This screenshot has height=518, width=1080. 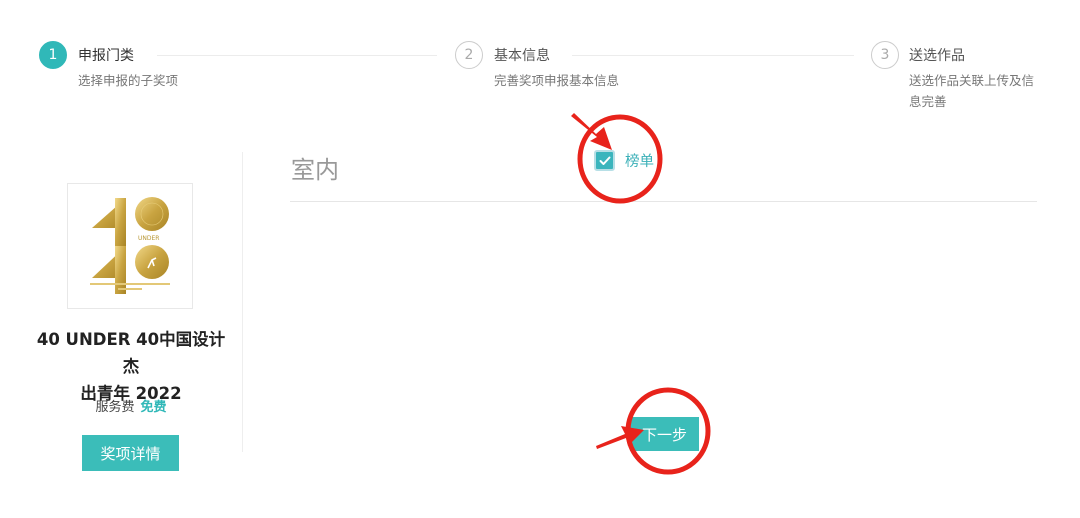 I want to click on step-description: 选择申报的子奖项, so click(x=128, y=80).